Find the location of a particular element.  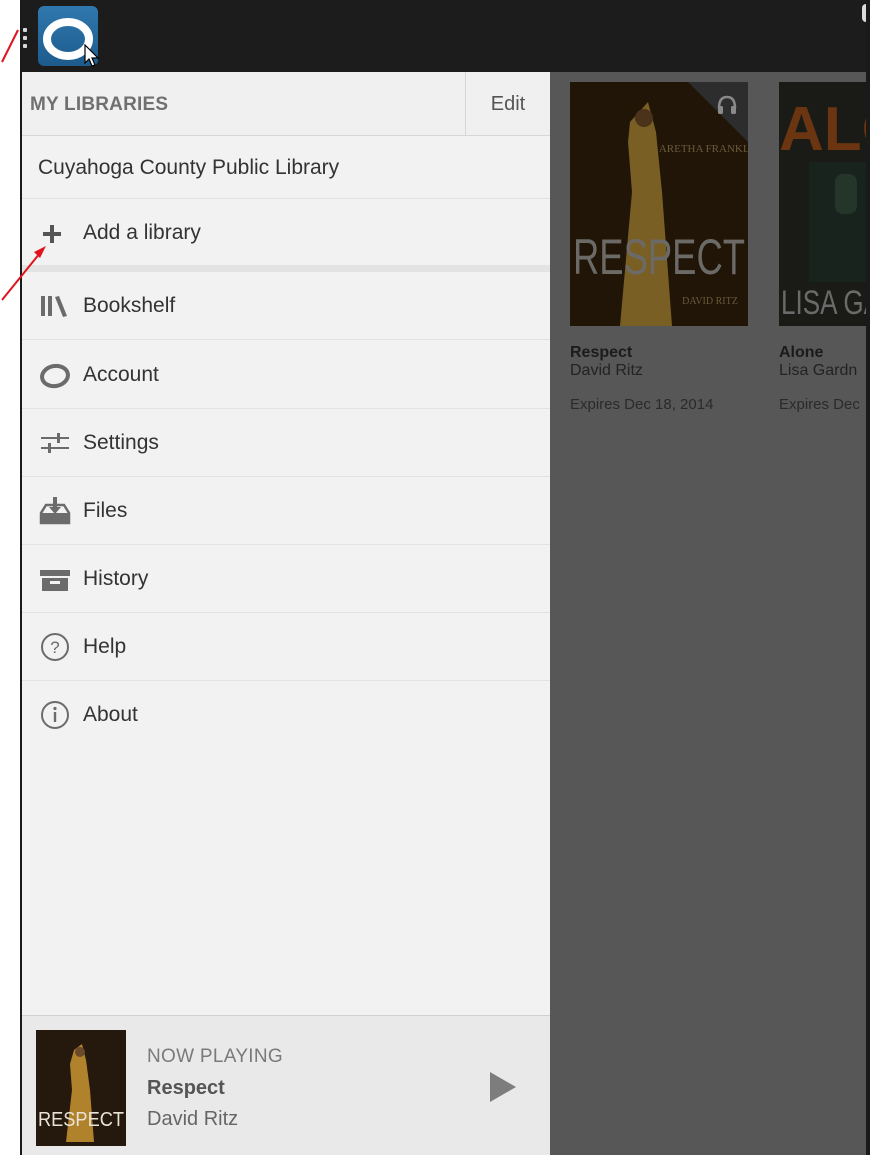

book-expiry: Expires Dec 18, 2014 is located at coordinates (642, 404).